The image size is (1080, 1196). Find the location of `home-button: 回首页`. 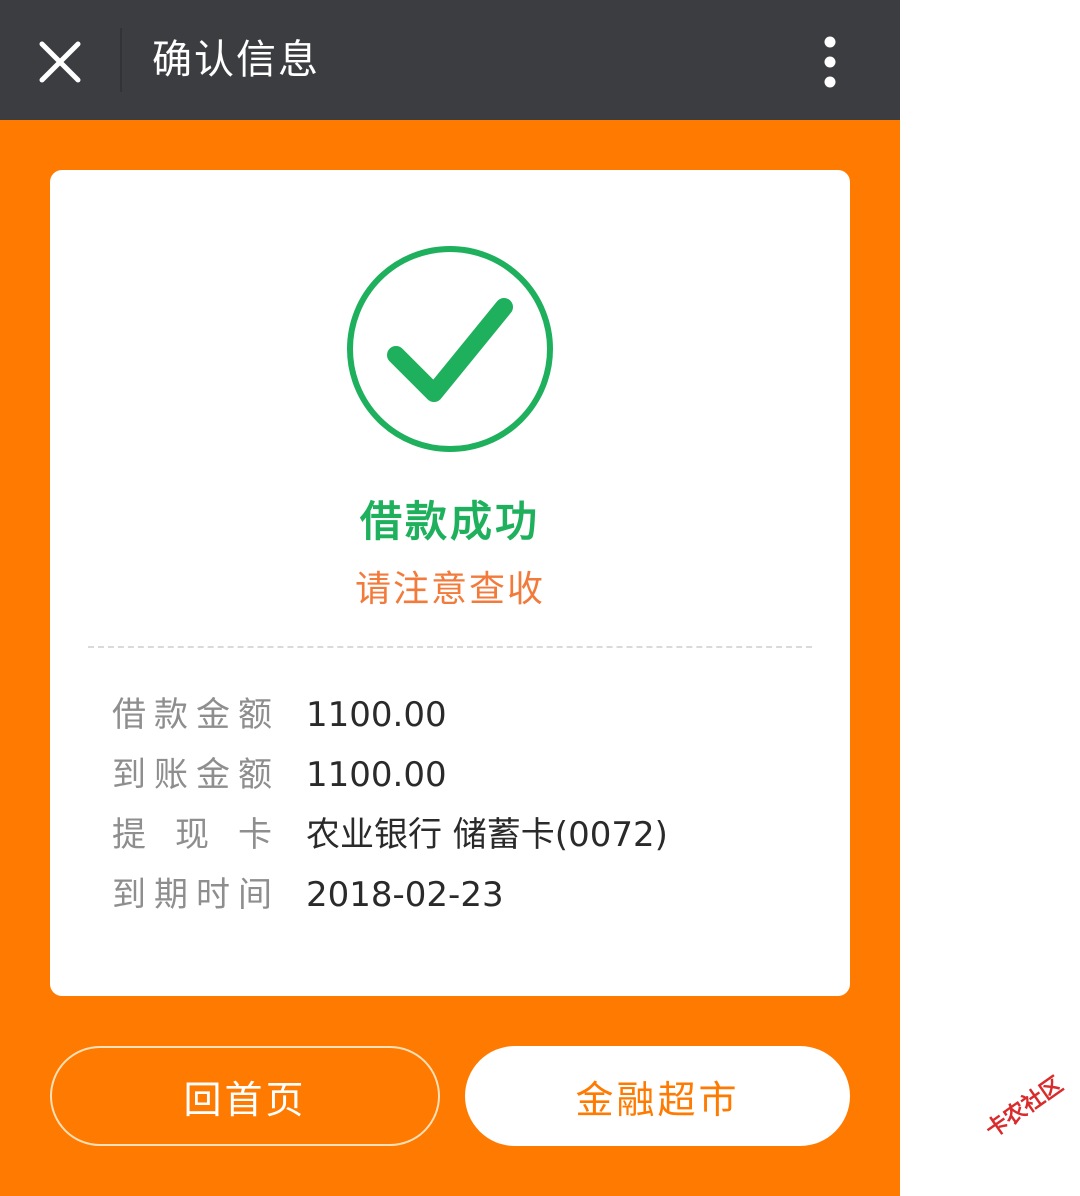

home-button: 回首页 is located at coordinates (245, 1096).